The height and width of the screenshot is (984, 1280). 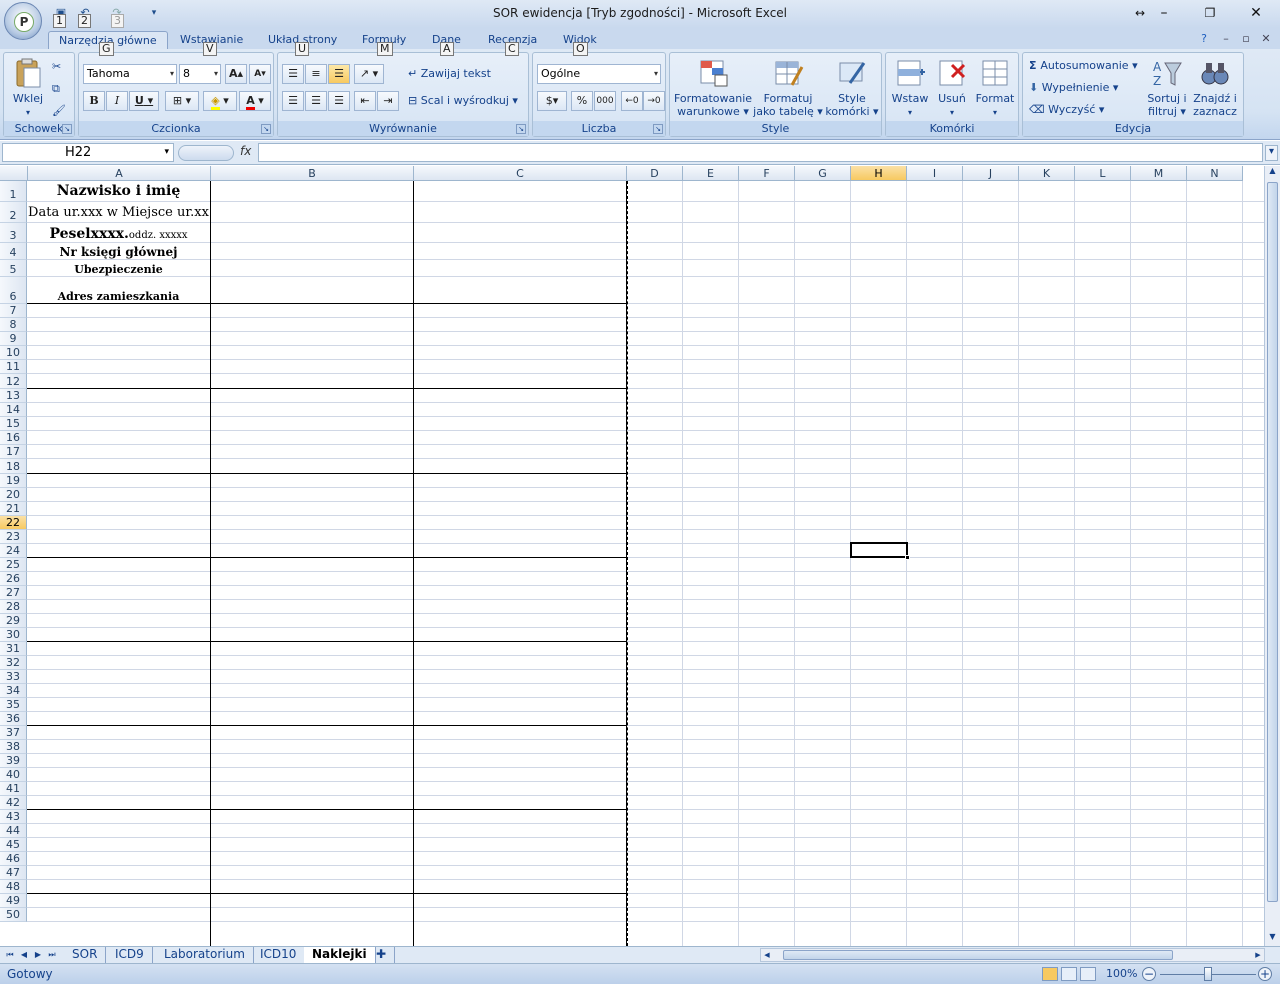 I want to click on fill-handle, so click(x=907, y=557).